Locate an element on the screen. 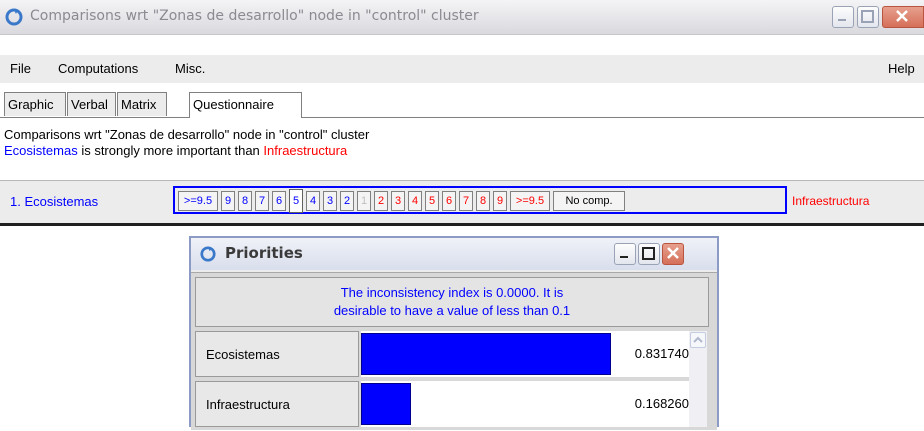  priority-row: Infraestructura 0.168260 is located at coordinates (452, 406).